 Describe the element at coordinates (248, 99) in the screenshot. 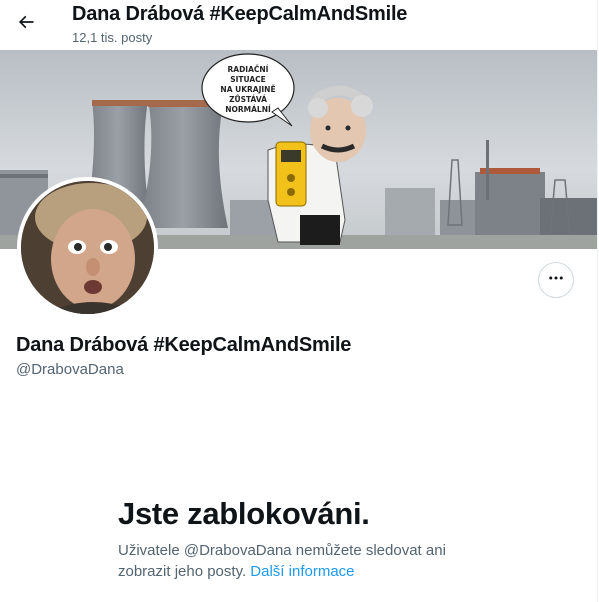

I see `speech-line-4: ZŮSTÁVÁ` at that location.